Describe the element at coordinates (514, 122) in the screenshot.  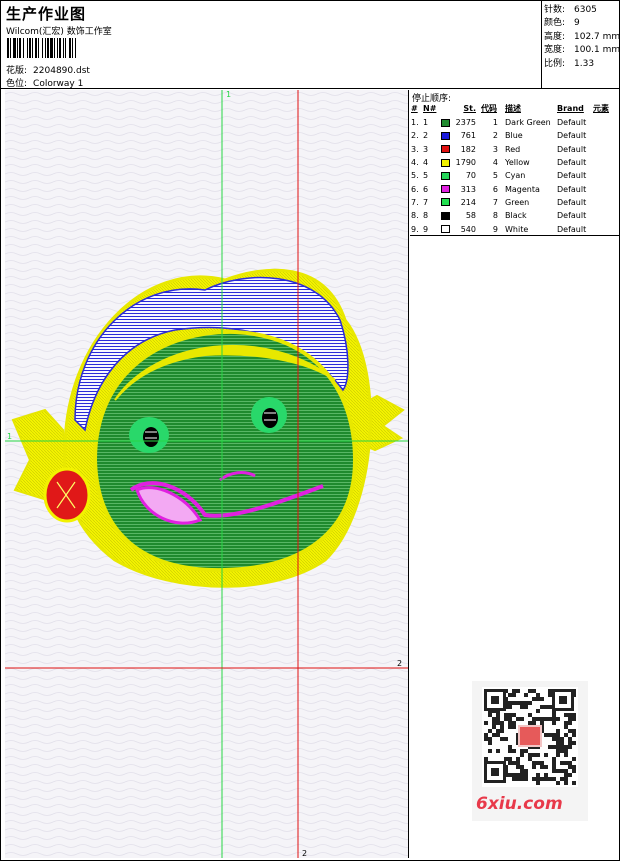
I see `table-row: 1. 1 2375 1 Dark Green Default` at that location.